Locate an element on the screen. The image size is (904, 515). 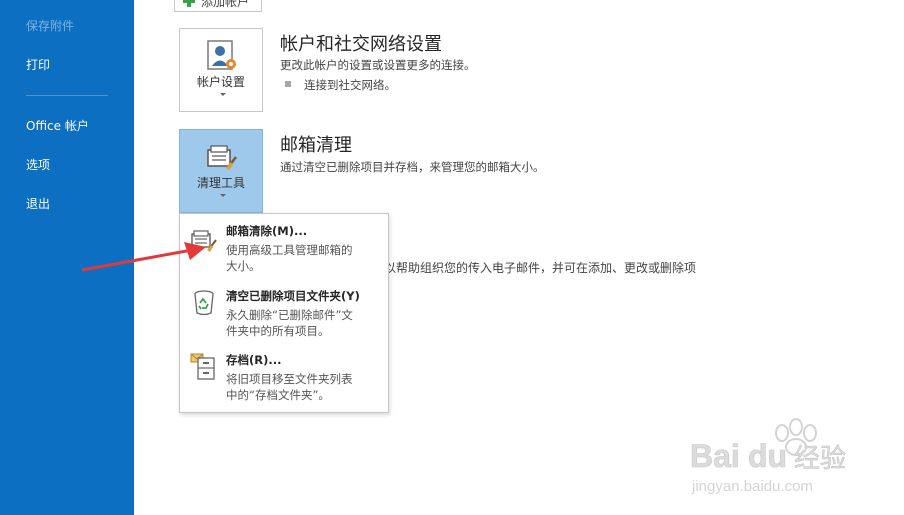
baidu-jingyan-watermark: Bai du 经验 jingyan.baidu.com is located at coordinates (768, 456).